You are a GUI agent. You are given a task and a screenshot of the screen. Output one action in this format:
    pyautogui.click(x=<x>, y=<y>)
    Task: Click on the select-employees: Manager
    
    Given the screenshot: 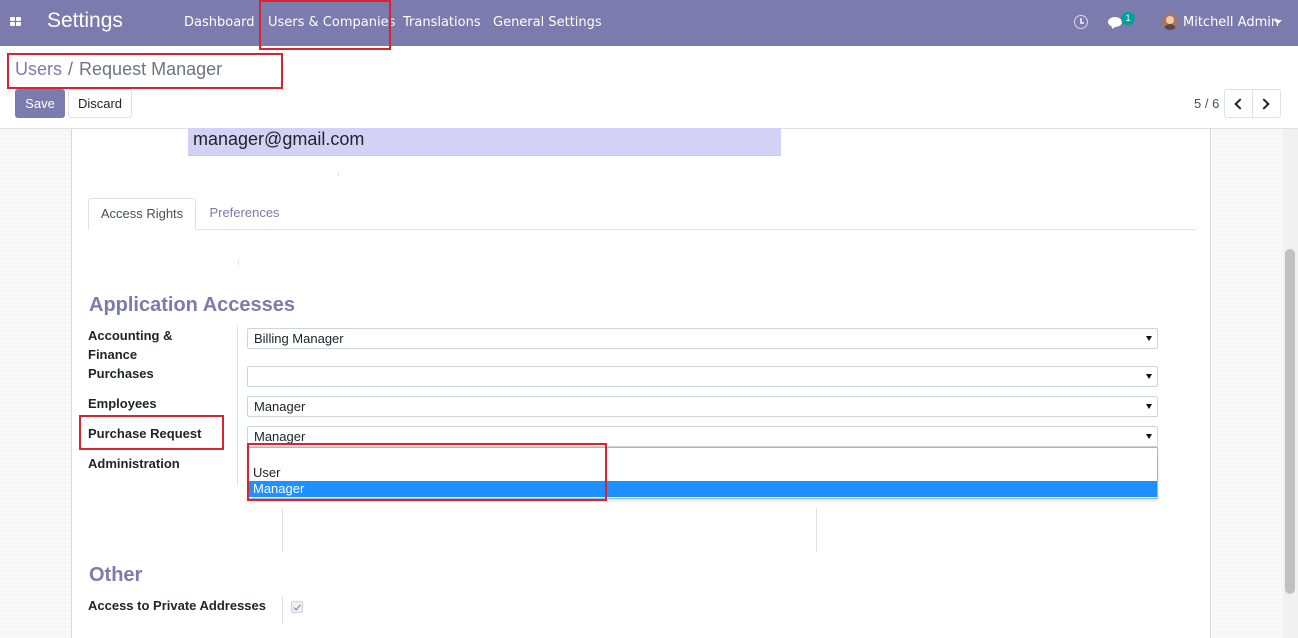 What is the action you would take?
    pyautogui.click(x=702, y=406)
    